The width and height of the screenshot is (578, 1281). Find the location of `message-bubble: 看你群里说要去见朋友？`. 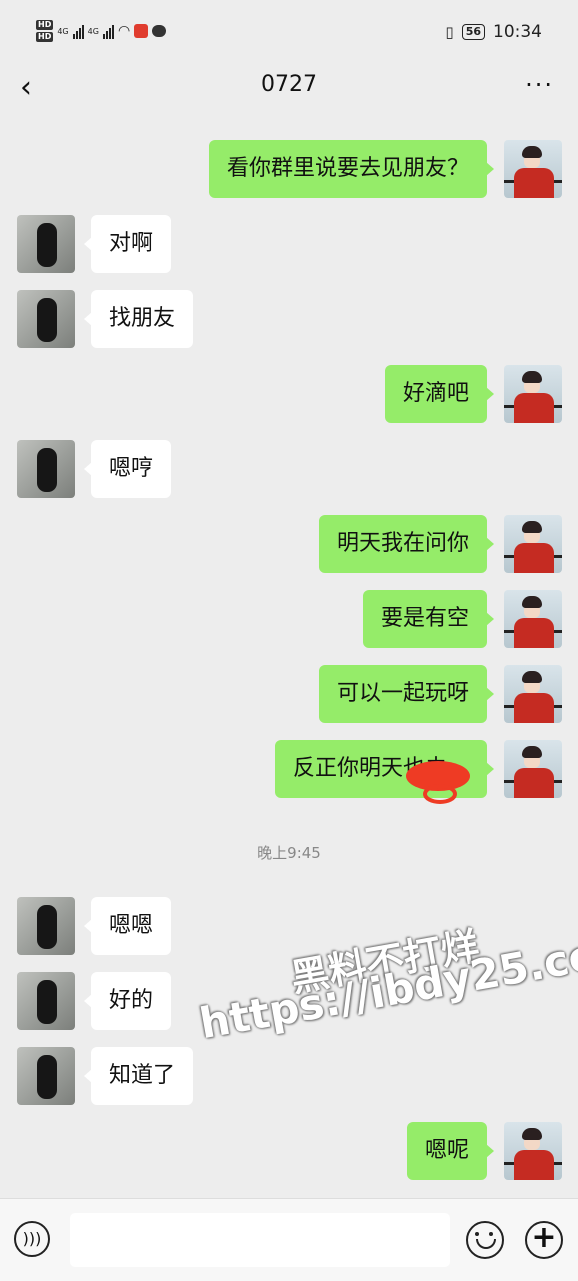

message-bubble: 看你群里说要去见朋友？ is located at coordinates (351, 169).